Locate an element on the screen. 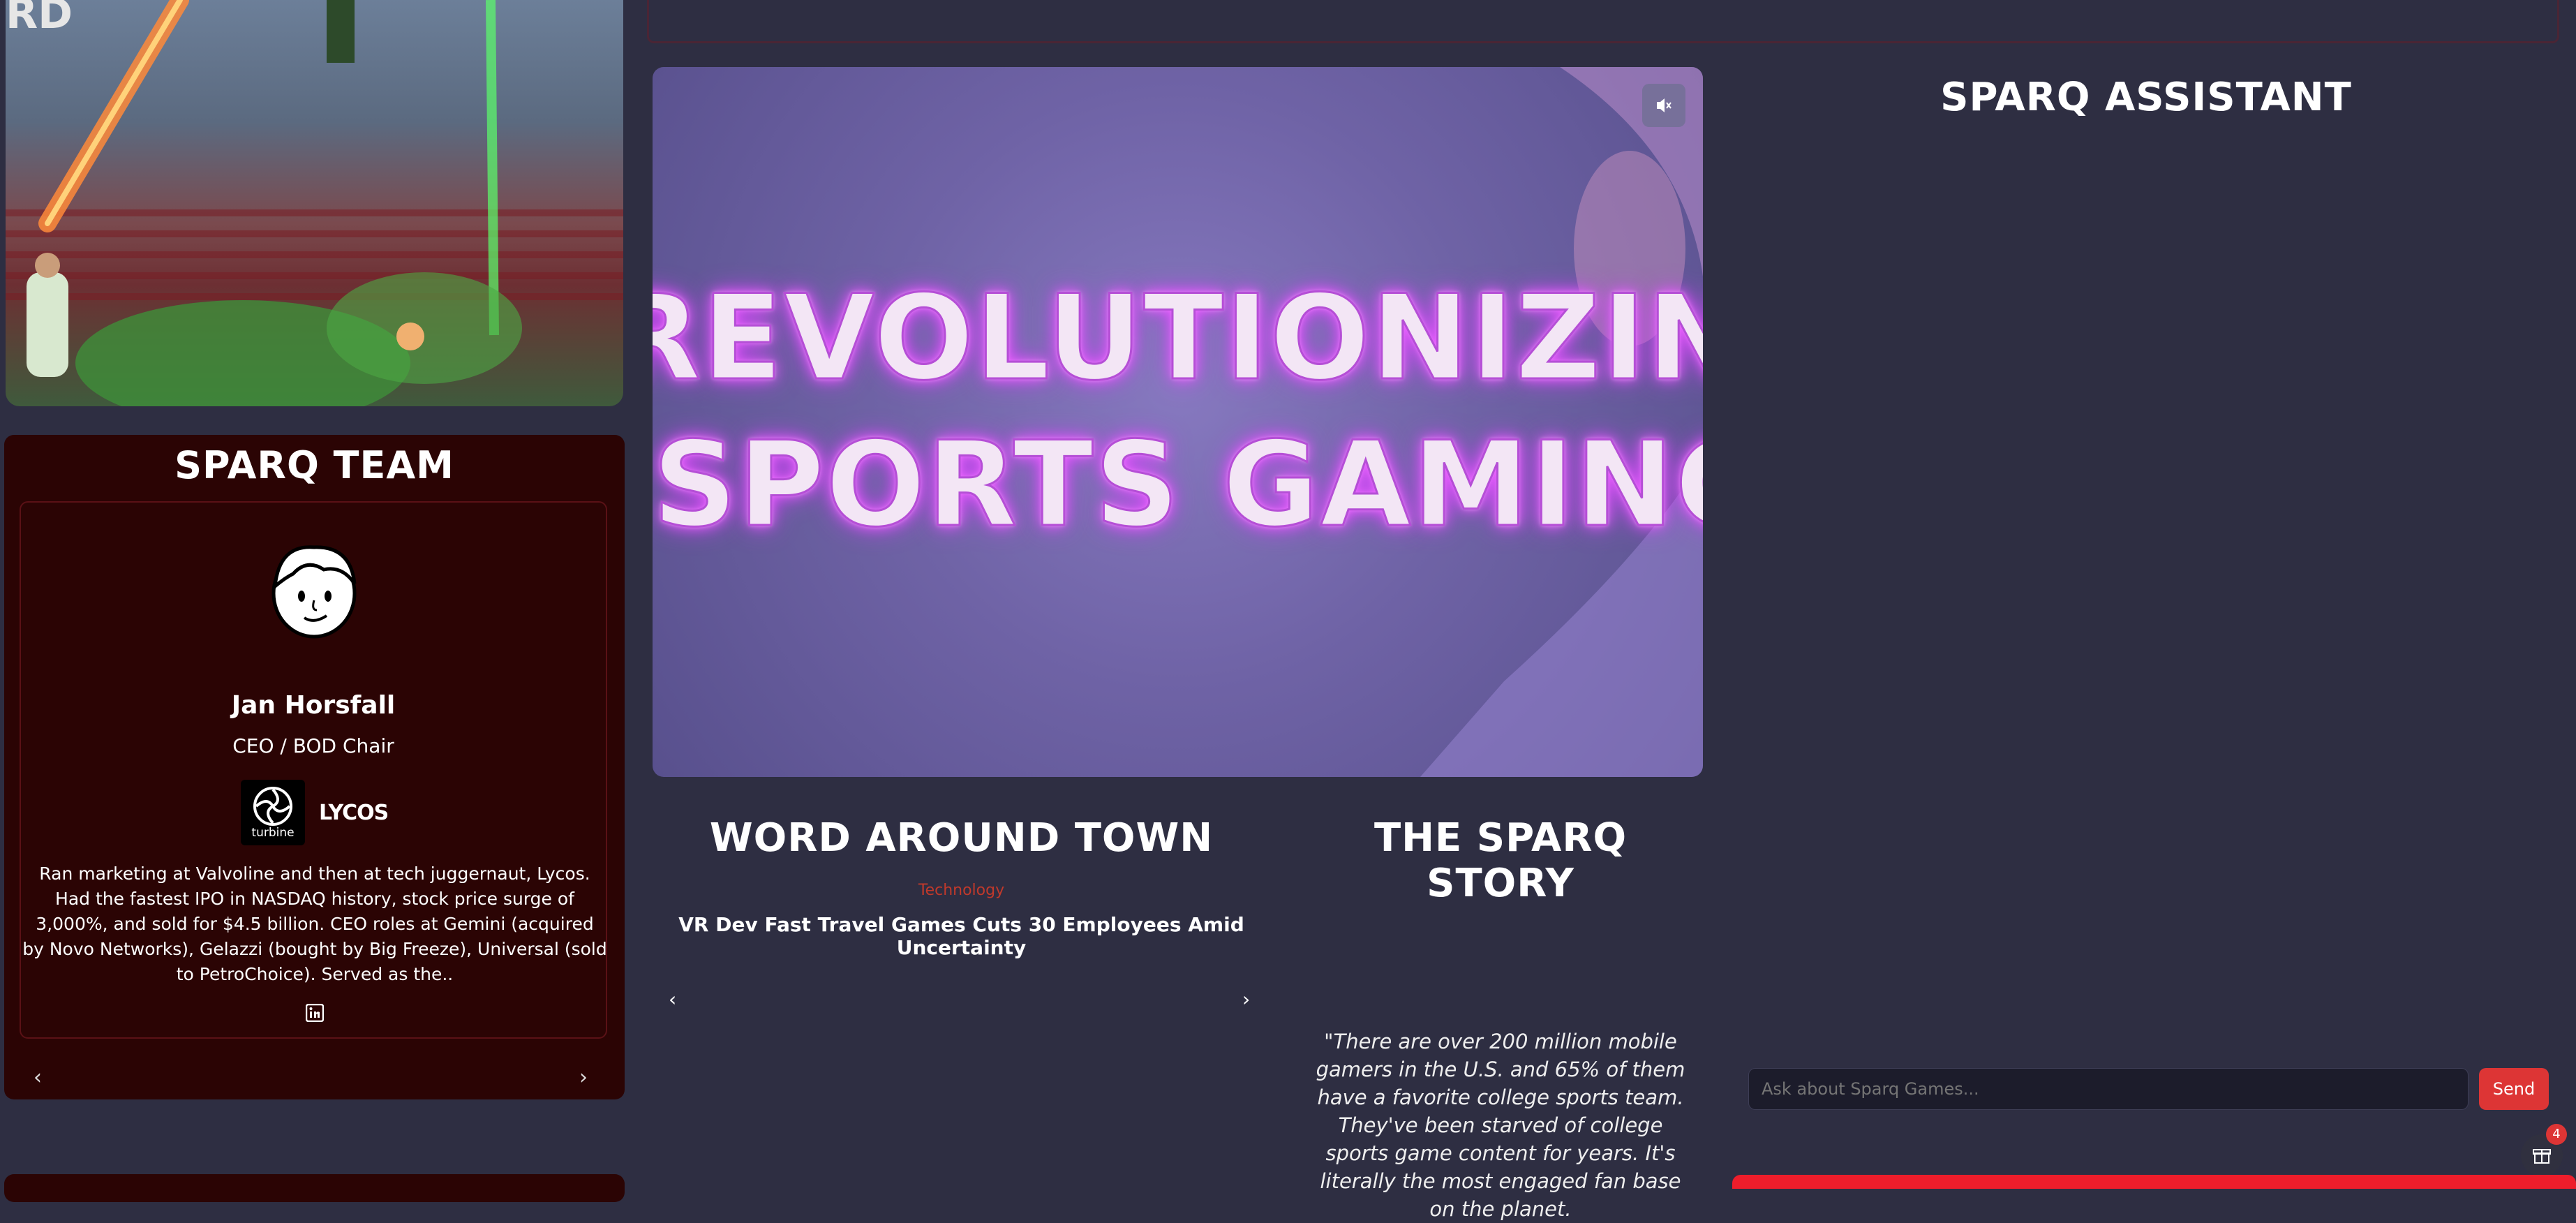  volume-mute-icon is located at coordinates (1664, 105).